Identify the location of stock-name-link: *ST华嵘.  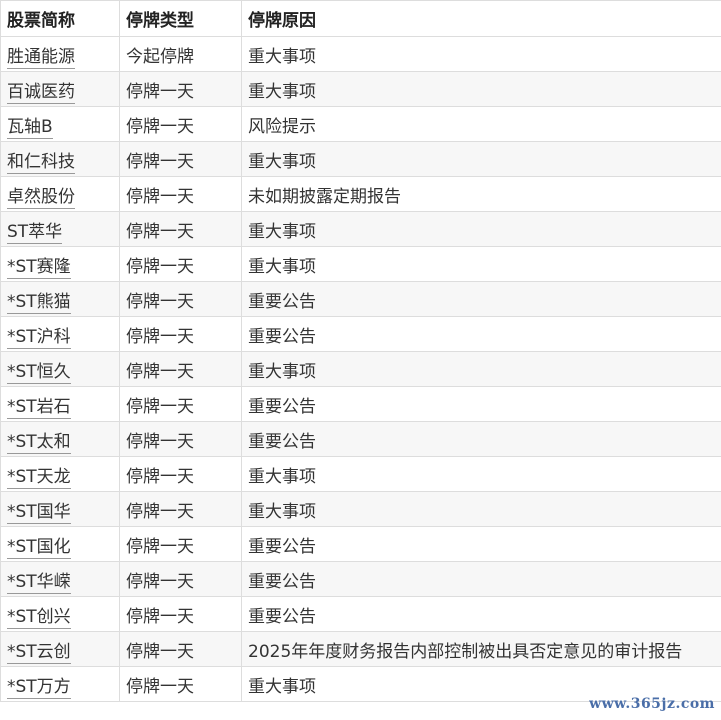
(39, 582).